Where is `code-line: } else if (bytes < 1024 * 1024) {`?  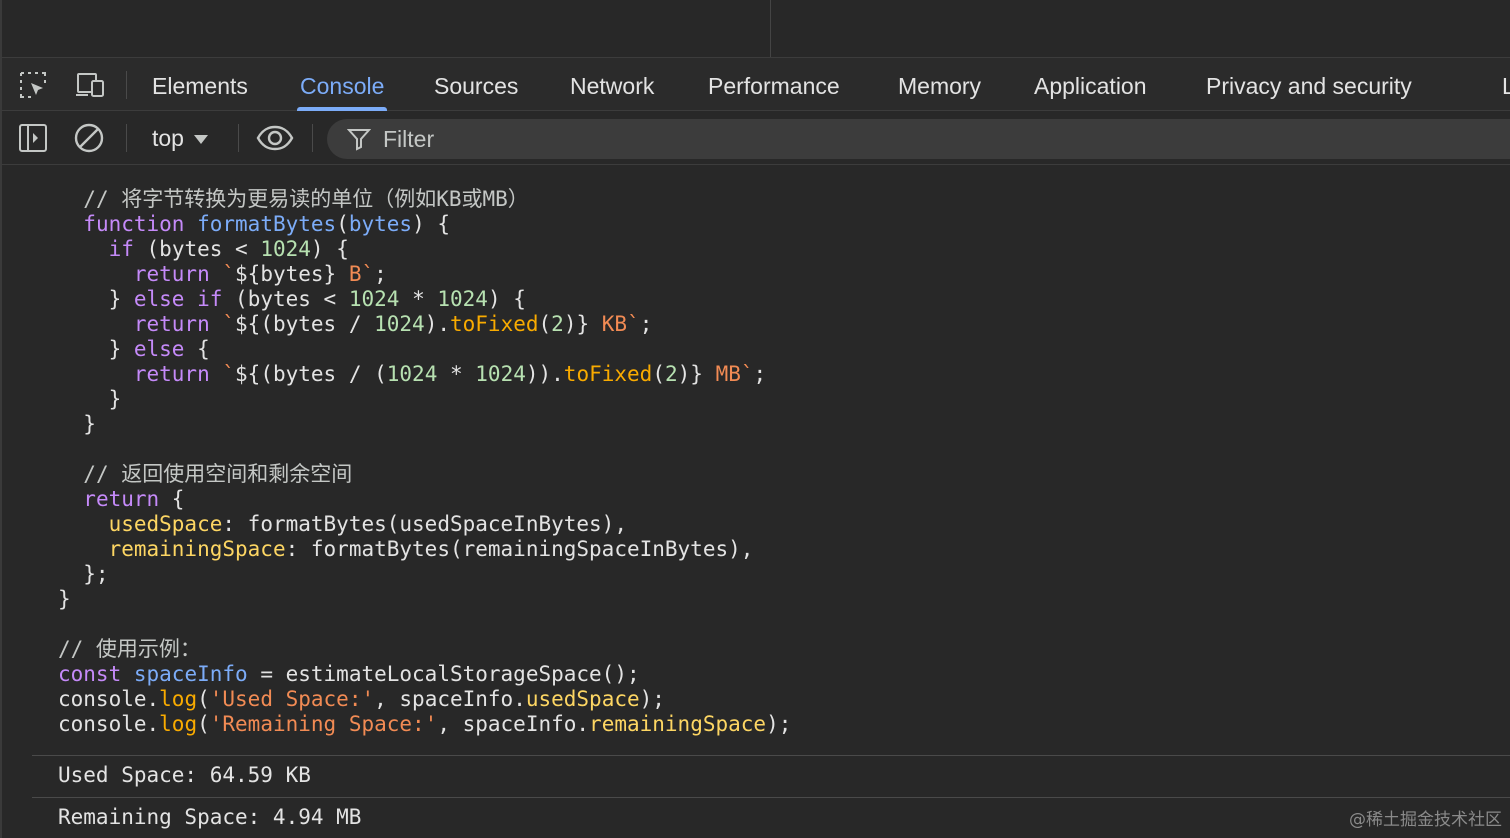 code-line: } else if (bytes < 1024 * 1024) { is located at coordinates (292, 299).